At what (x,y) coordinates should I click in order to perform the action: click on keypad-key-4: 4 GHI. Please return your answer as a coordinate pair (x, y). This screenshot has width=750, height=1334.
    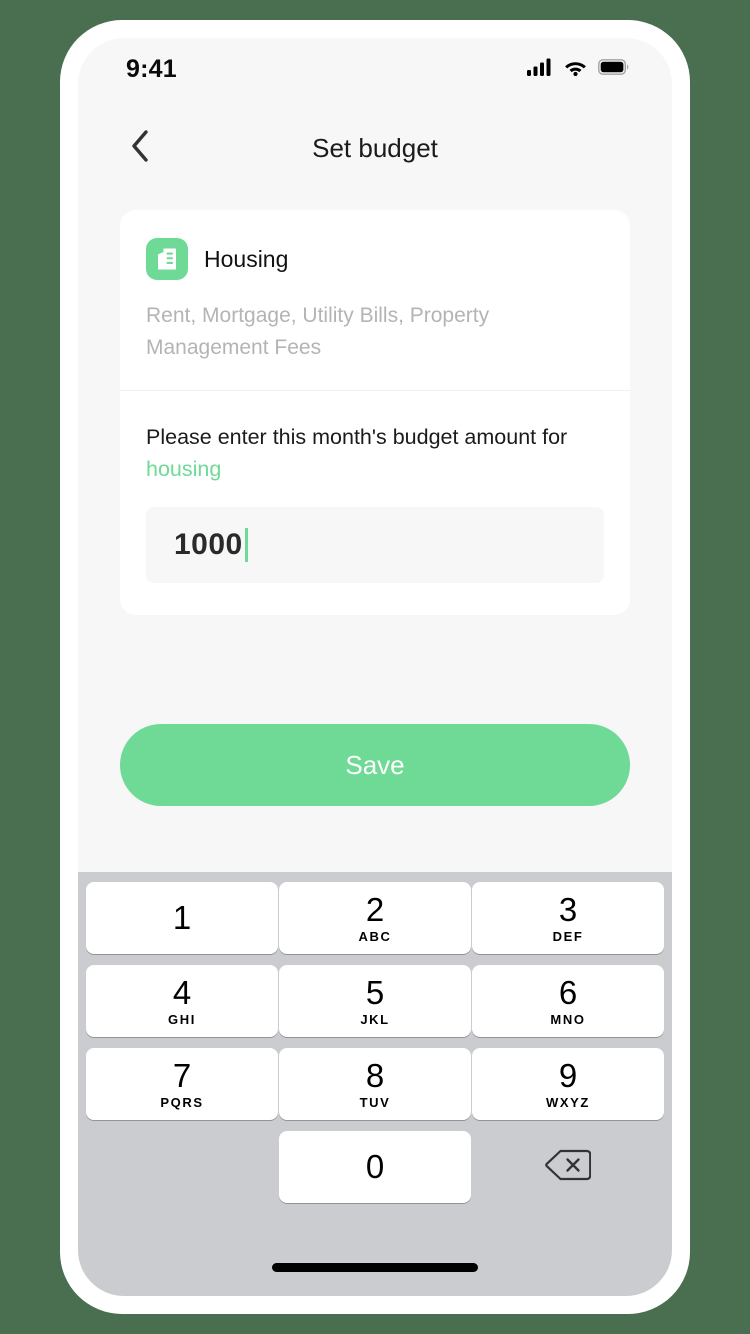
    Looking at the image, I should click on (182, 1001).